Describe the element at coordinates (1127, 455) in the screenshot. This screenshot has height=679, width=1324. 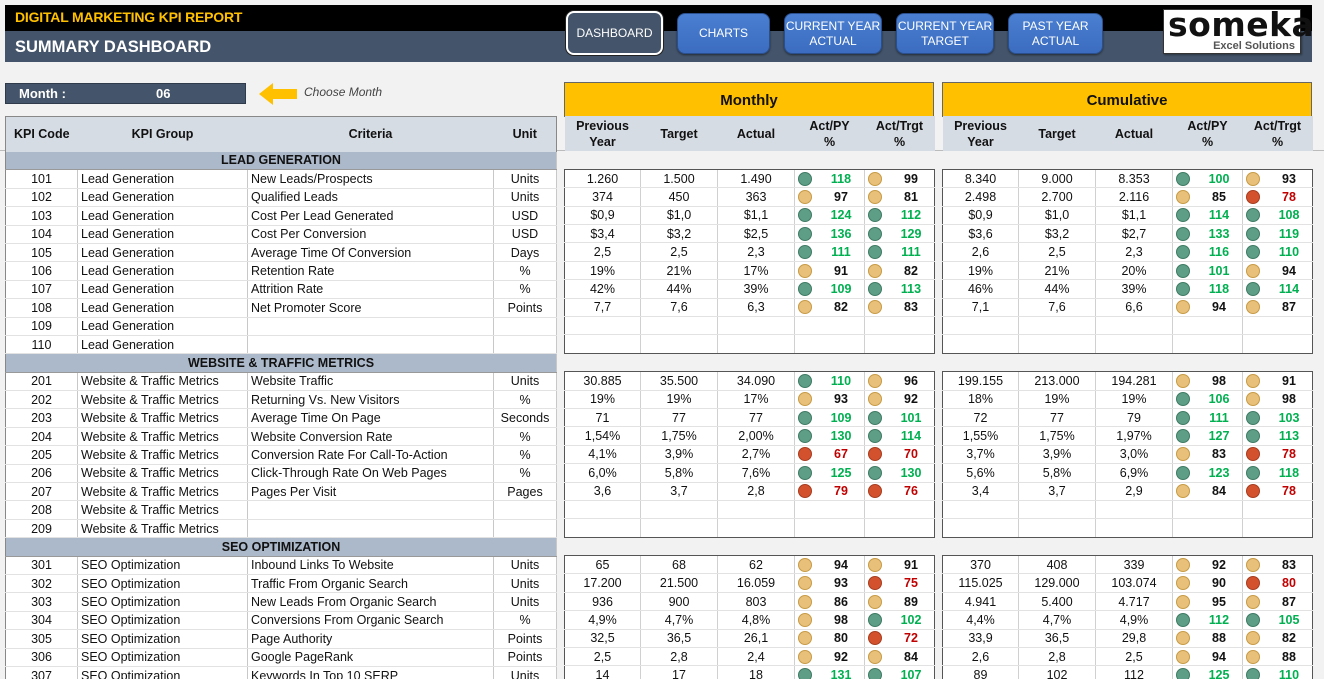
I see `cumulative-row: 3,7% 3,9% 3,0% 83 78` at that location.